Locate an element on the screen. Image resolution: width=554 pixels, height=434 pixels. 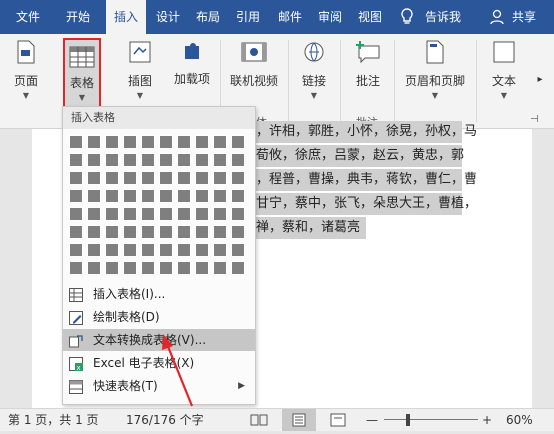
zoom-slider is located at coordinates (431, 420).